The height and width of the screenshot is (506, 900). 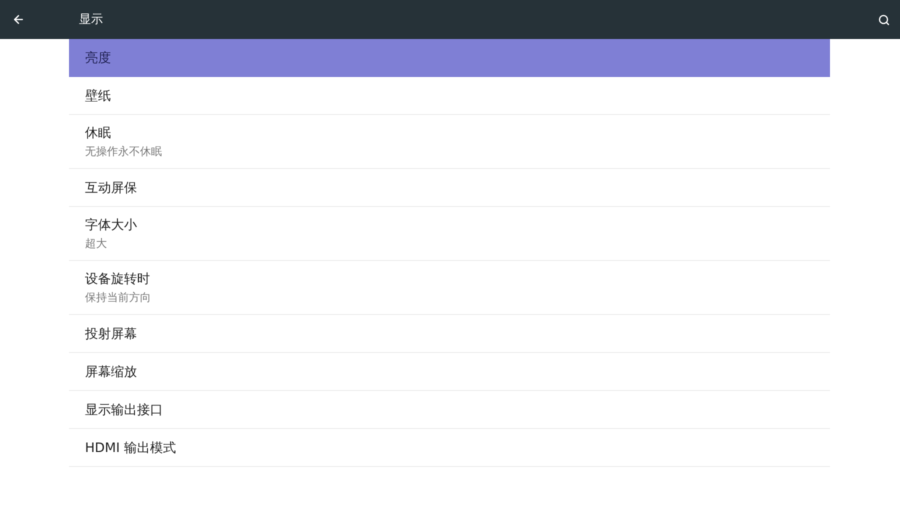 I want to click on item-title: 休眠, so click(x=98, y=133).